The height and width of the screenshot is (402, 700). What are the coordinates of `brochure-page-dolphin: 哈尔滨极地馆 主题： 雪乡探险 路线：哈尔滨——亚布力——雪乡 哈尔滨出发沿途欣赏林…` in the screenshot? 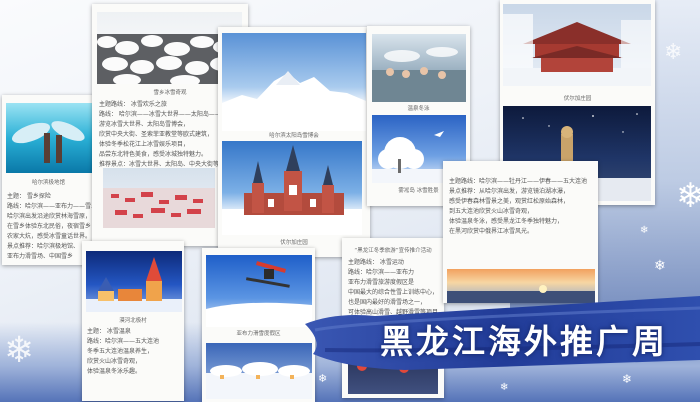 It's located at (48, 180).